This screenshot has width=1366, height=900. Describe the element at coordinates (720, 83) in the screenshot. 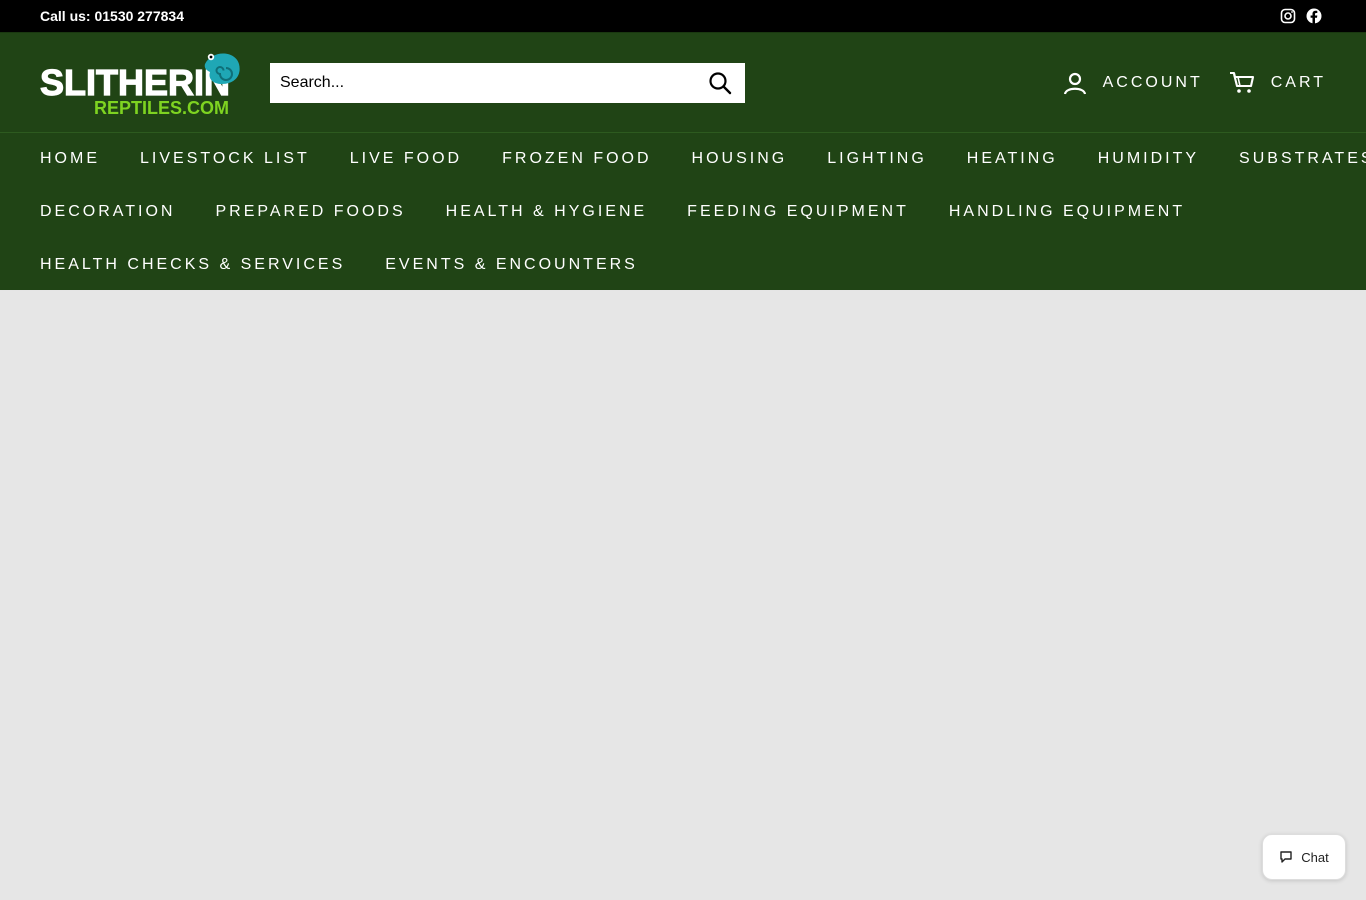

I see `search-icon` at that location.